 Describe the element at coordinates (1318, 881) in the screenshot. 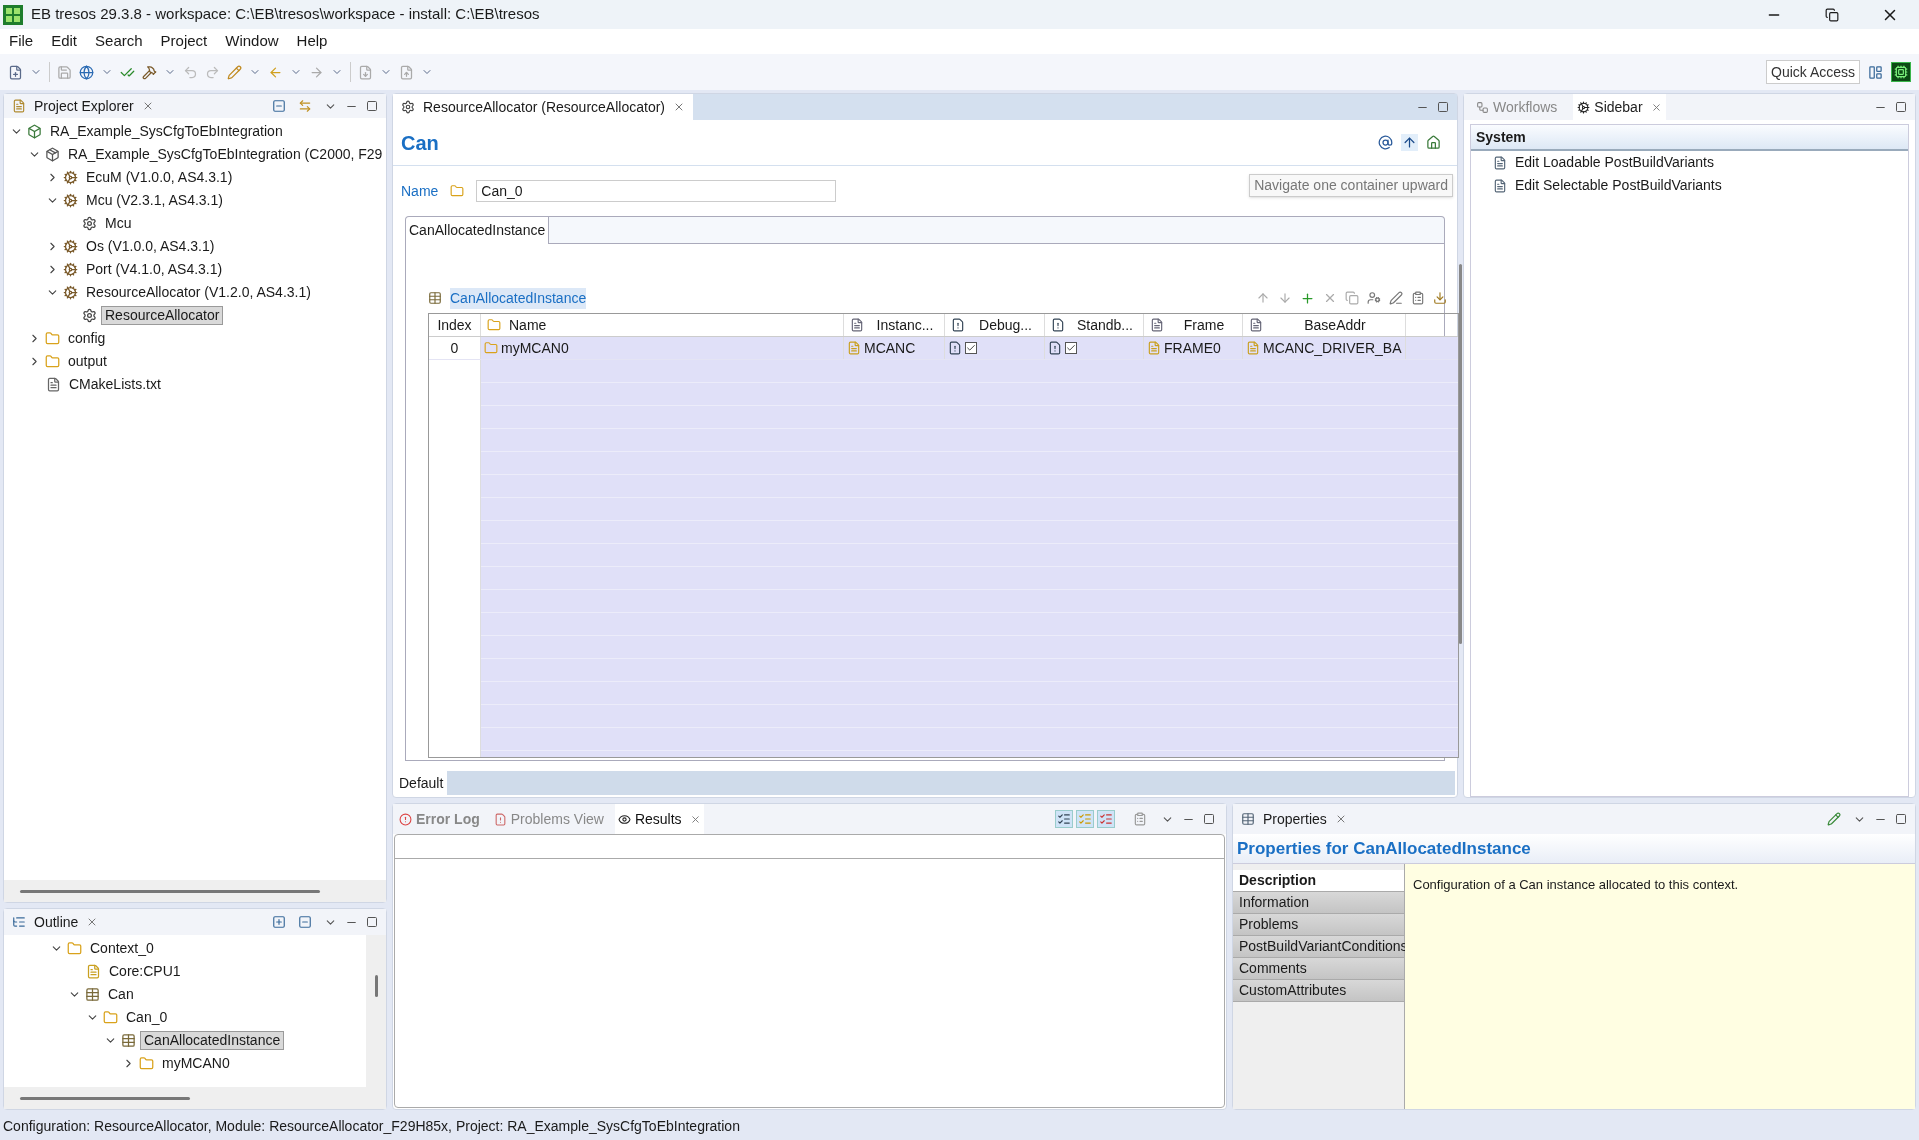

I see `property-tab: Description` at that location.